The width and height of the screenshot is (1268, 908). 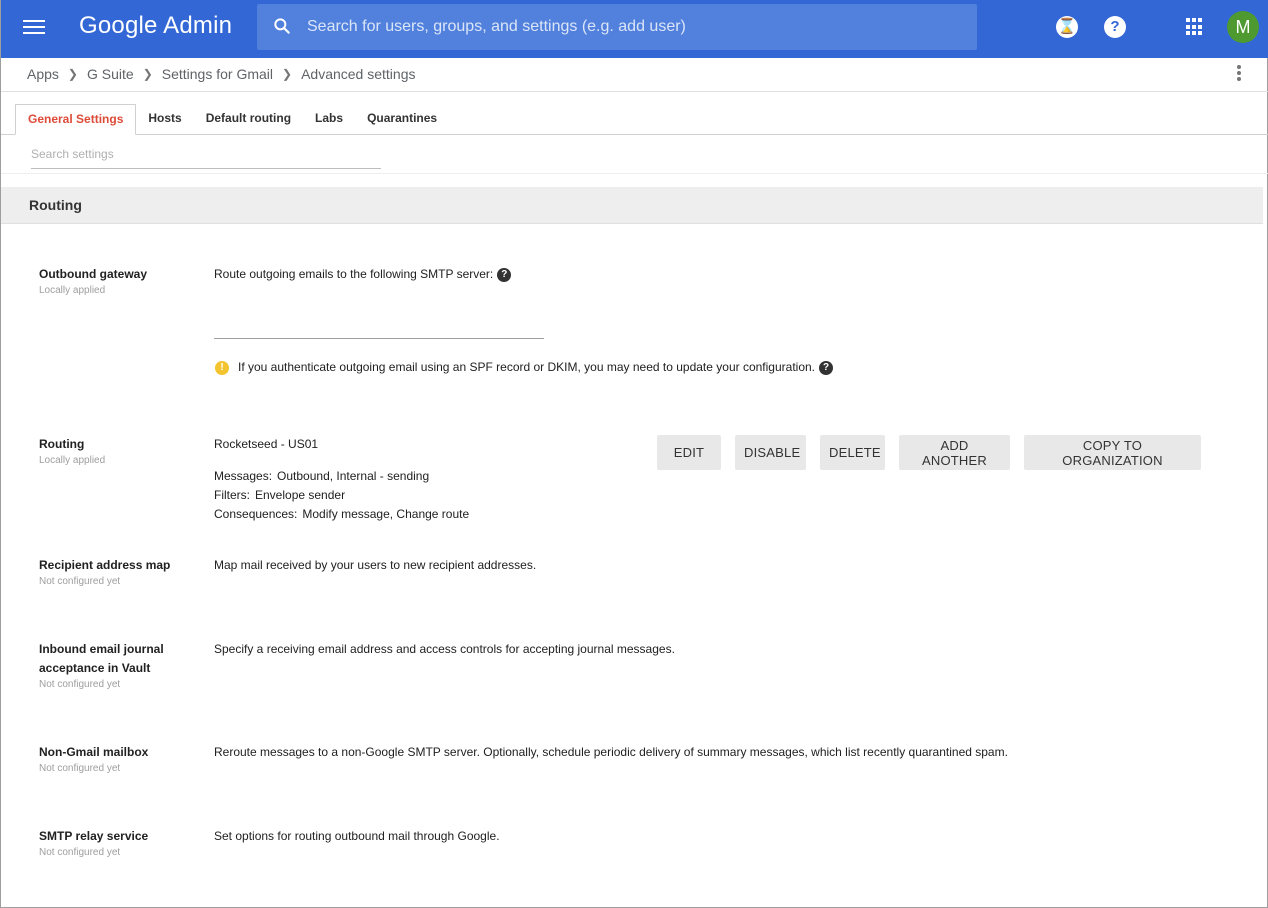 I want to click on tab-quarantines: Quarantines, so click(x=402, y=119).